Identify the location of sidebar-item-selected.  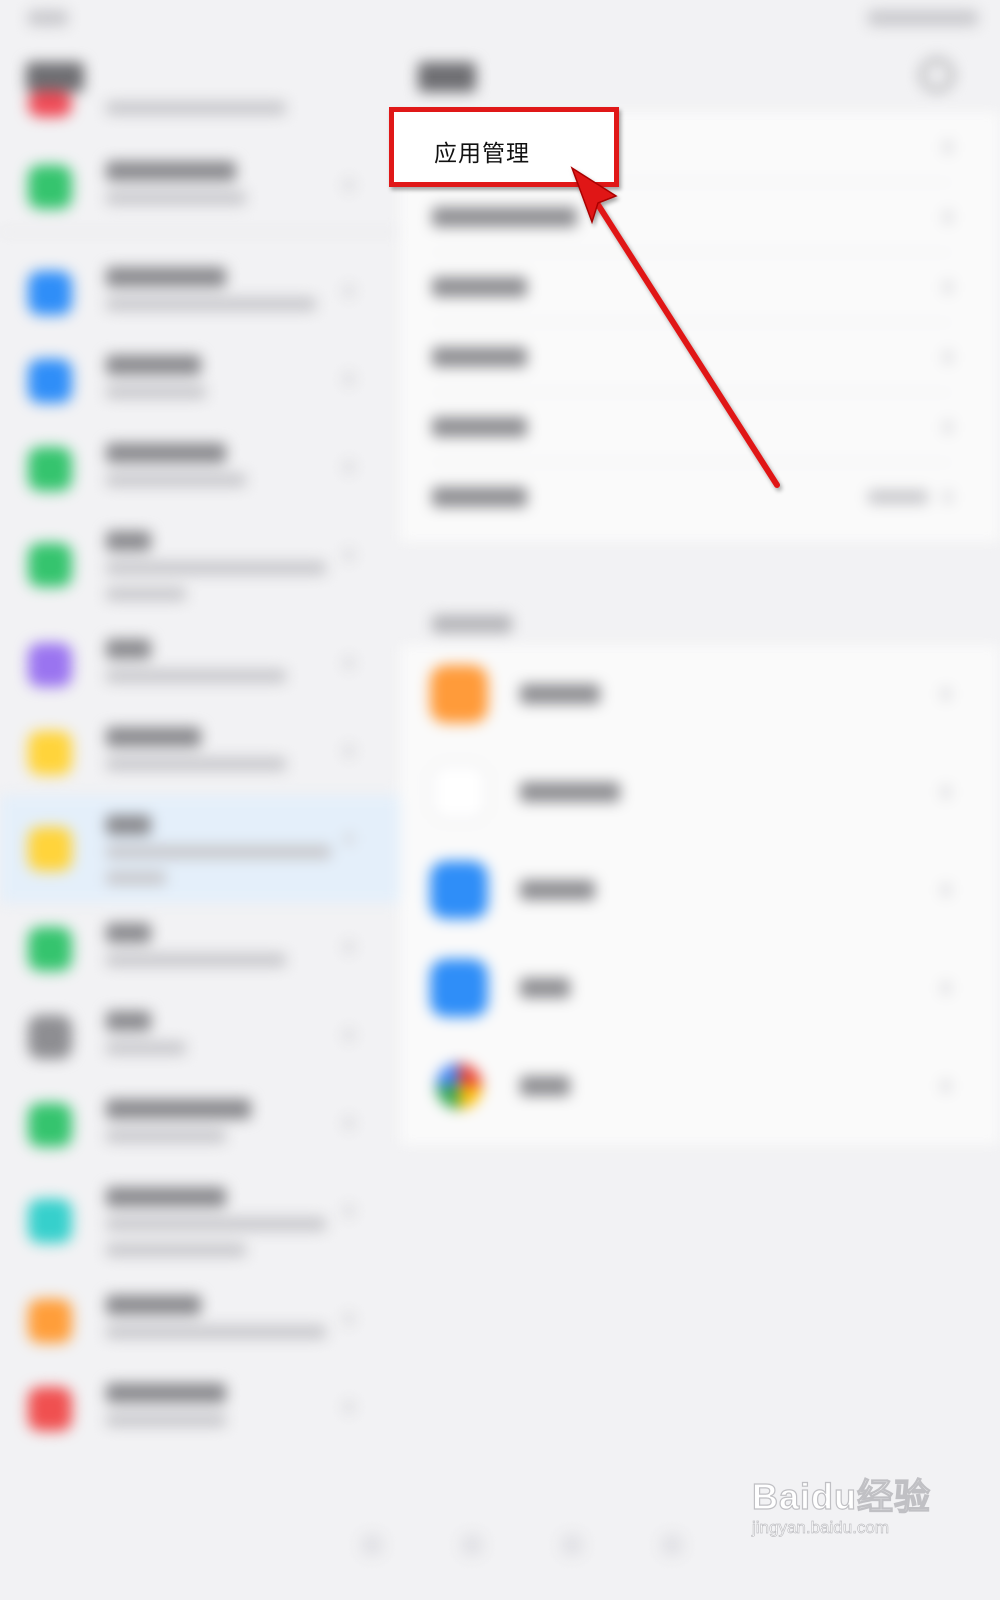
(200, 849).